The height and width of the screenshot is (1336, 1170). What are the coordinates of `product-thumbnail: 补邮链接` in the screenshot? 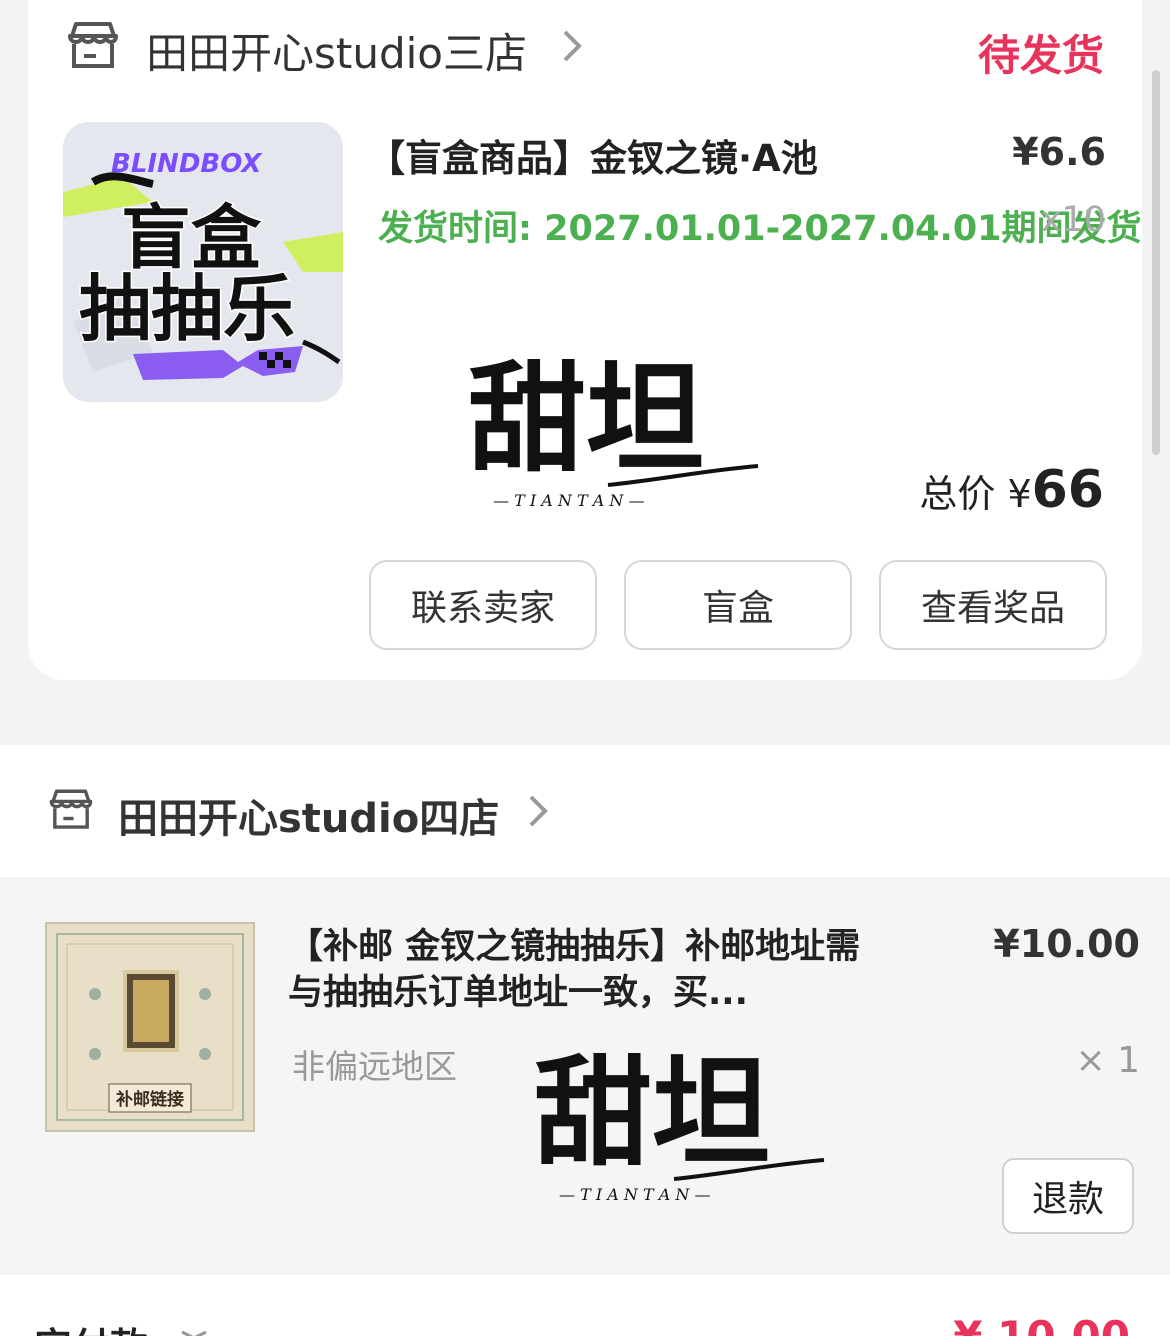 It's located at (150, 1027).